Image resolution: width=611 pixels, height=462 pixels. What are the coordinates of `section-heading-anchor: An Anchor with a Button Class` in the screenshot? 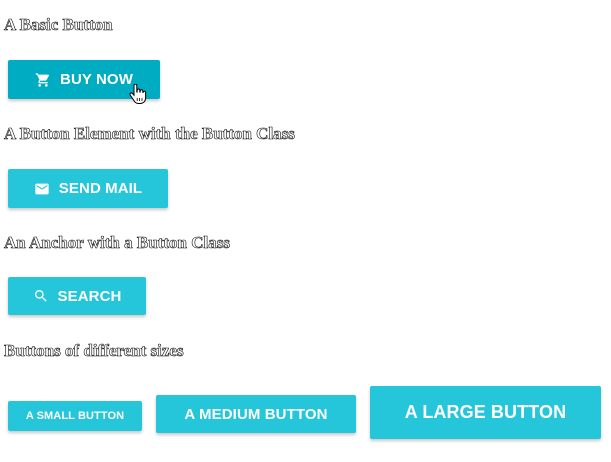 It's located at (117, 243).